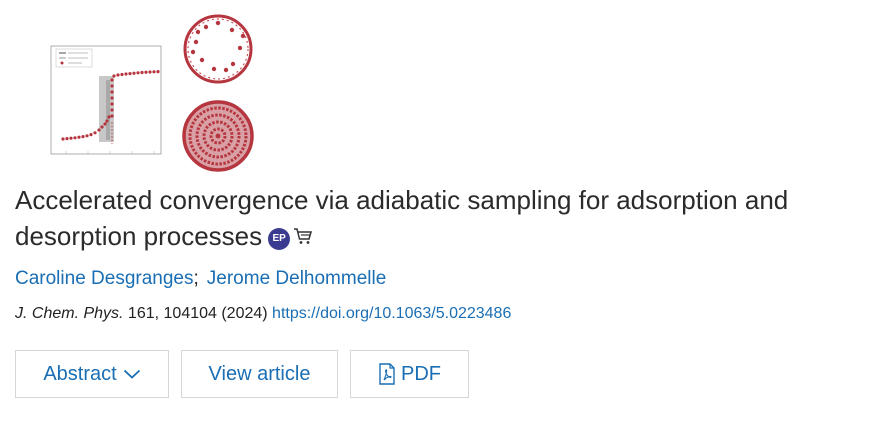  Describe the element at coordinates (391, 313) in the screenshot. I see `doi-link: https://doi.org/10.1063/5.0223486` at that location.